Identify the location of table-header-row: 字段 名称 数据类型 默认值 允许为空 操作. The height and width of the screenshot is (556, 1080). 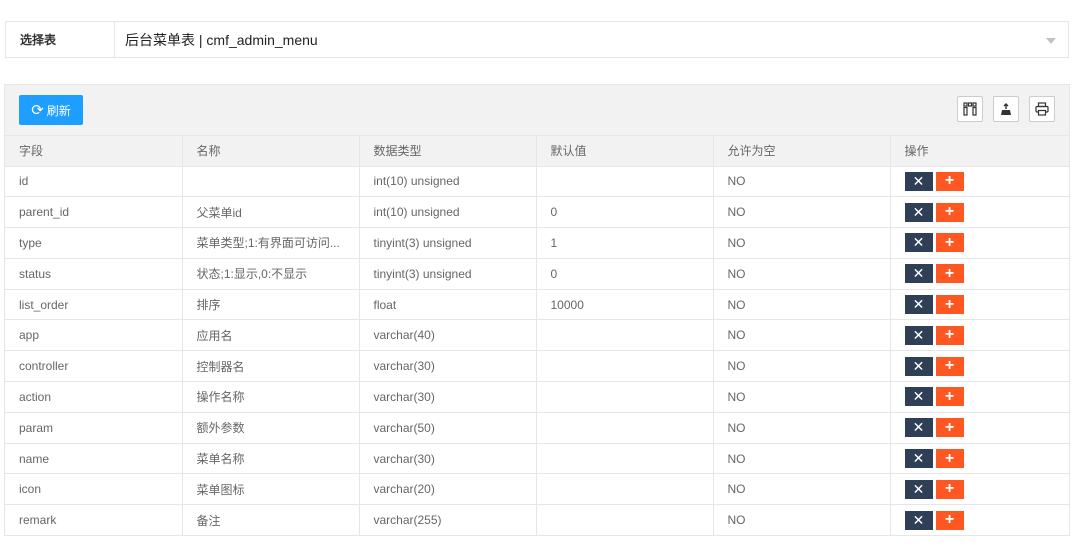
(537, 151).